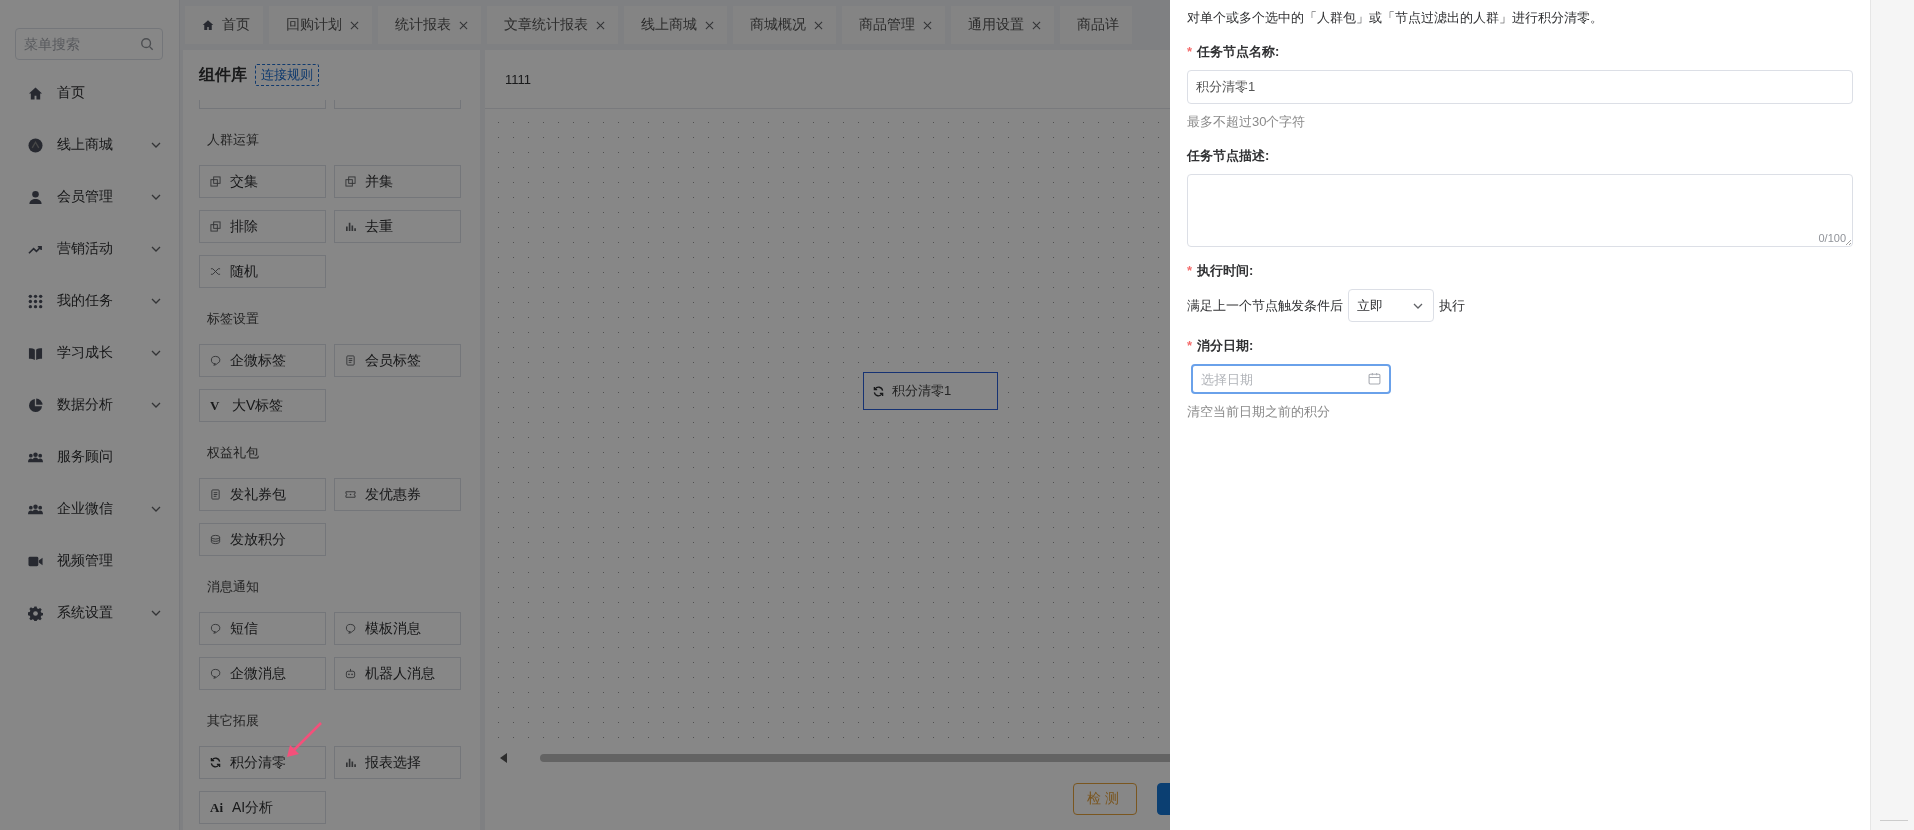 This screenshot has height=830, width=1914. What do you see at coordinates (89, 353) in the screenshot?
I see `menu-item: 学习成长` at bounding box center [89, 353].